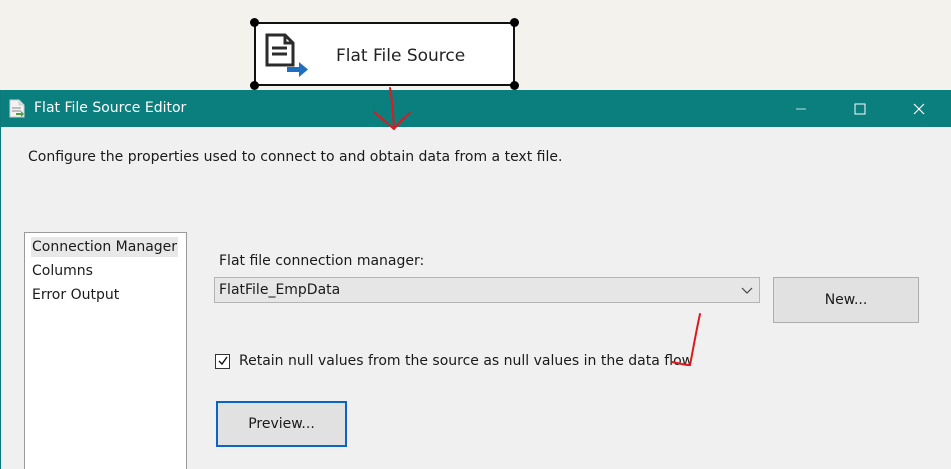  I want to click on minimize-icon, so click(801, 108).